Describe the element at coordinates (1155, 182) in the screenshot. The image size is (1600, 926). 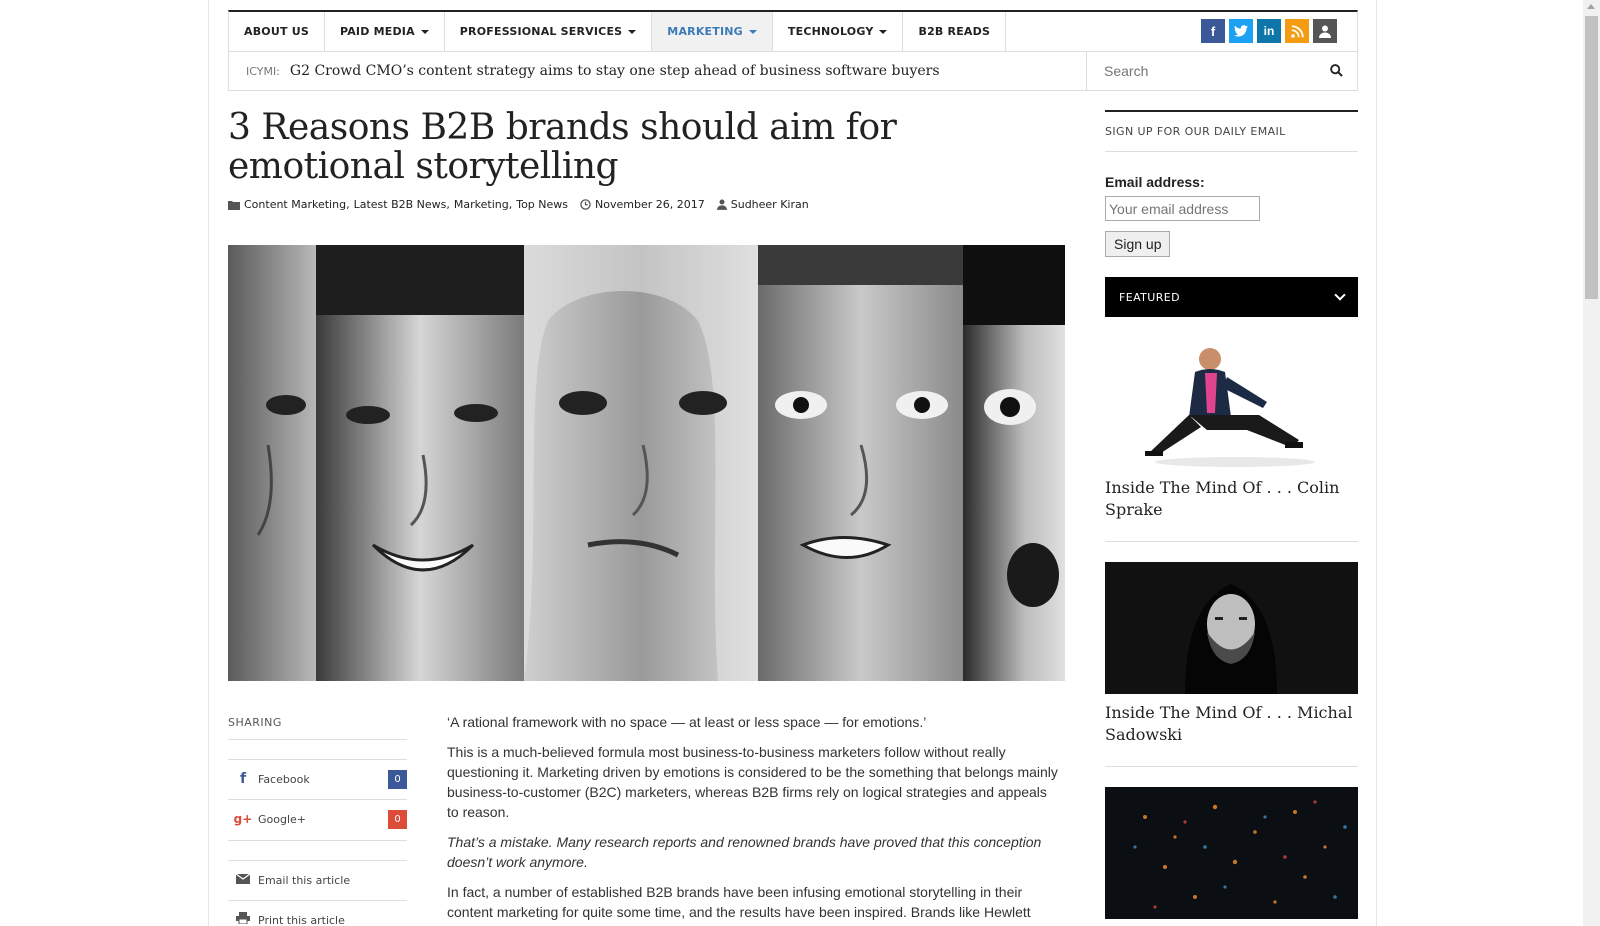
I see `email-label: Email address:` at that location.